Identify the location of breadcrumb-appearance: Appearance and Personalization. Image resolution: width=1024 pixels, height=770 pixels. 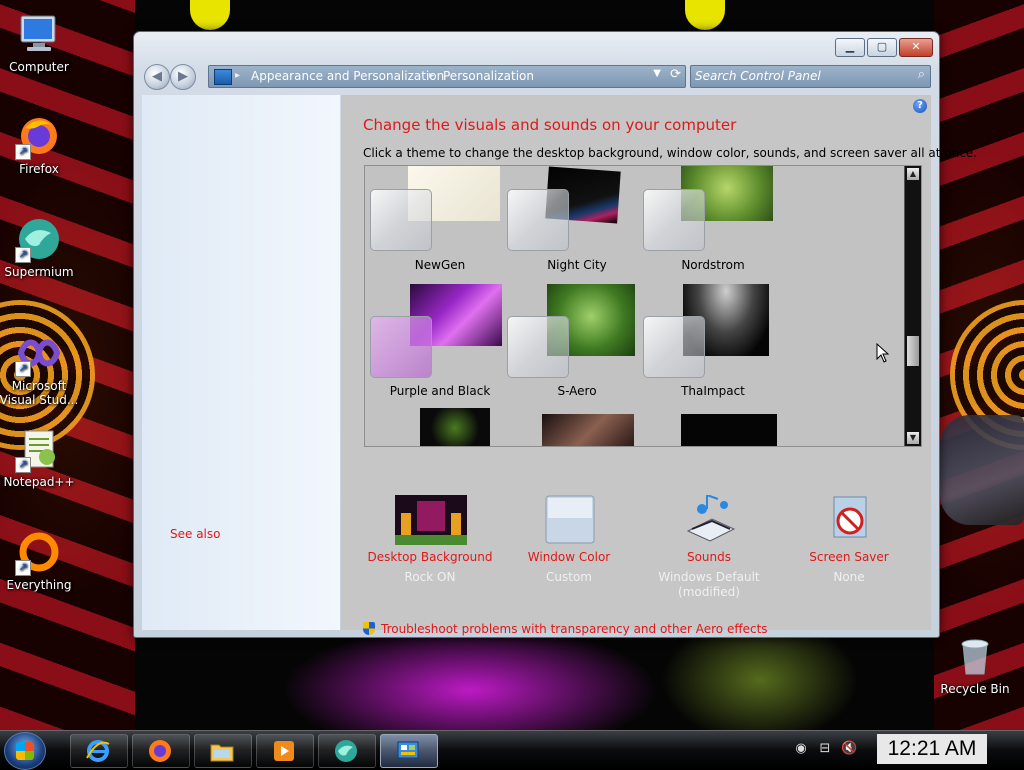
(347, 76).